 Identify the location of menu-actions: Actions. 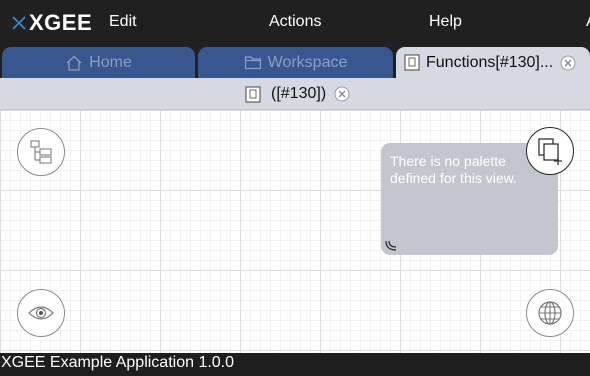
(295, 22).